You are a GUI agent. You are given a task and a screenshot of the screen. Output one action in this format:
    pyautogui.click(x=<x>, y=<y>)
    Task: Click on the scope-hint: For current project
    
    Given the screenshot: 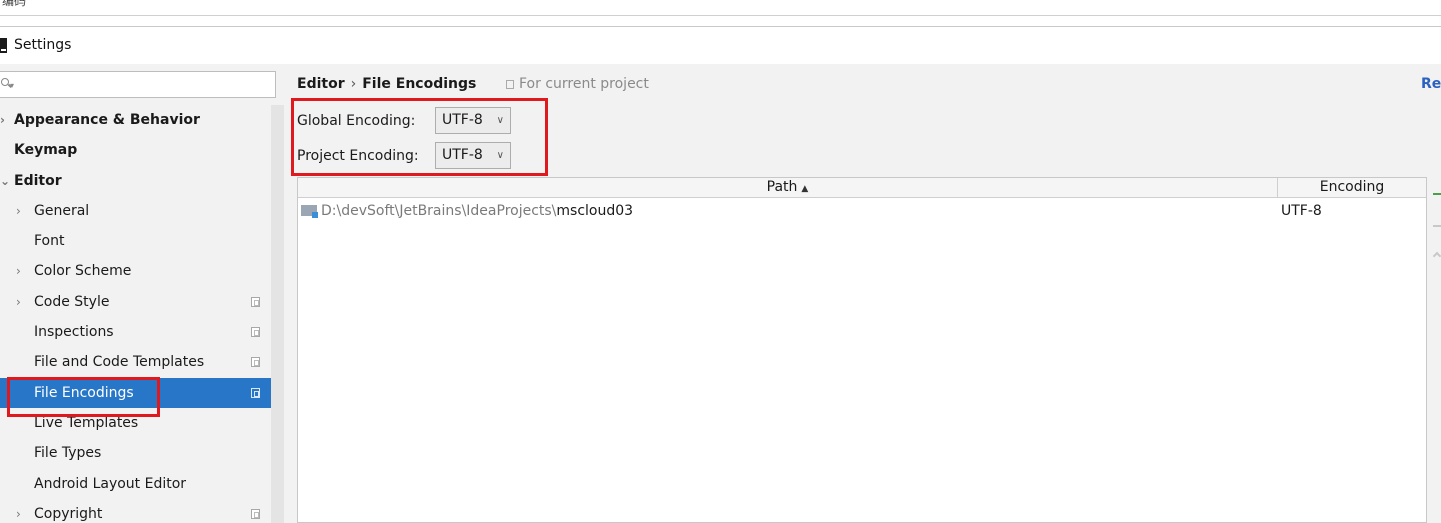 What is the action you would take?
    pyautogui.click(x=577, y=84)
    